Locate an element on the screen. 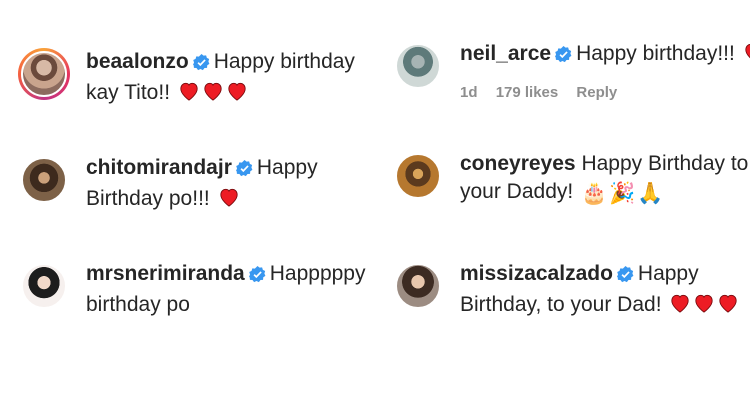 The width and height of the screenshot is (750, 400). comment-body: chitomirandajr Happy Birthday po!!! is located at coordinates (236, 184).